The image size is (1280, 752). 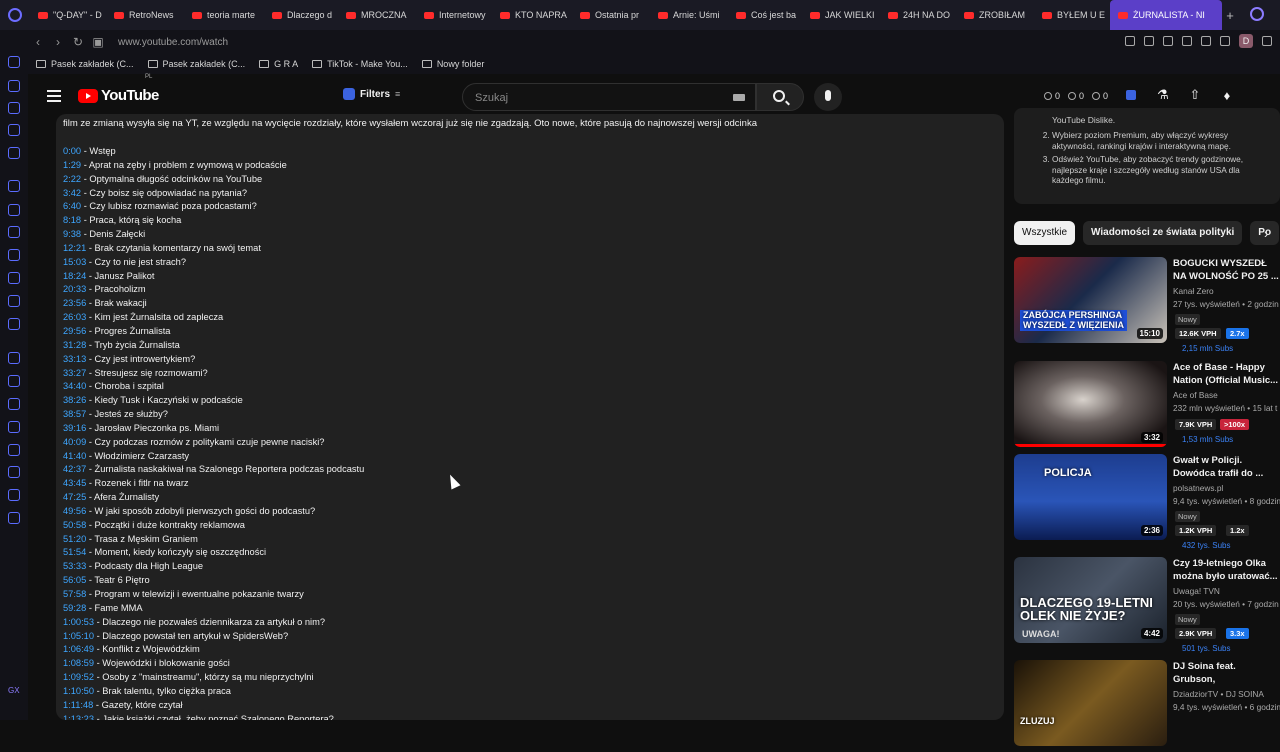 What do you see at coordinates (1044, 233) in the screenshot?
I see `filter-chip: Wszystkie` at bounding box center [1044, 233].